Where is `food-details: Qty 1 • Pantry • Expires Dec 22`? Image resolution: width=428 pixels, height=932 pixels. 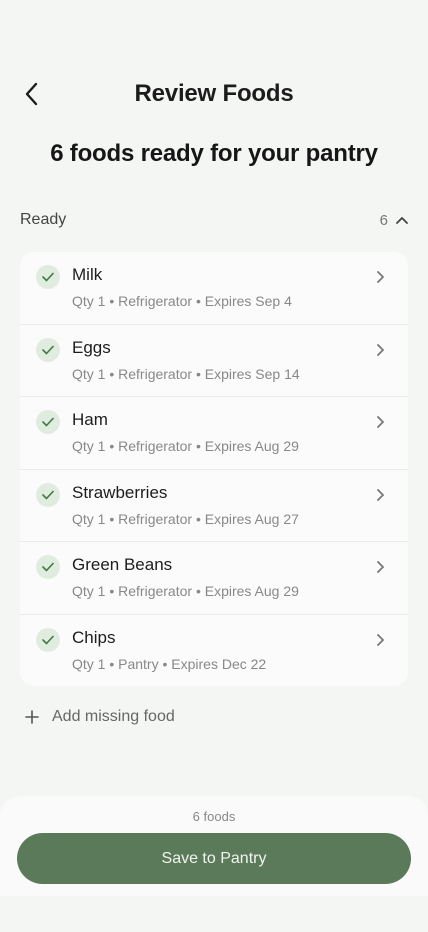
food-details: Qty 1 • Pantry • Expires Dec 22 is located at coordinates (169, 663).